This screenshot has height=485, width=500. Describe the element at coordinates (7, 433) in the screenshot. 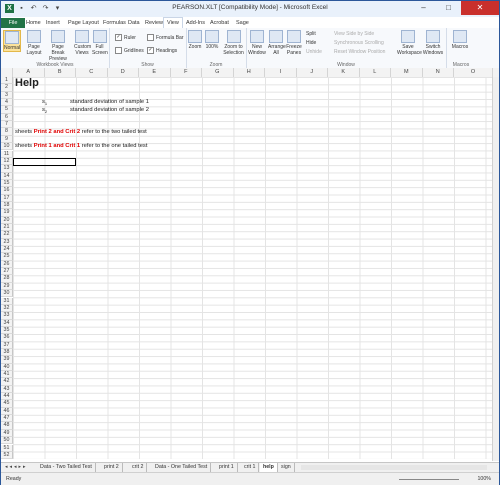

I see `row-header: 49` at that location.